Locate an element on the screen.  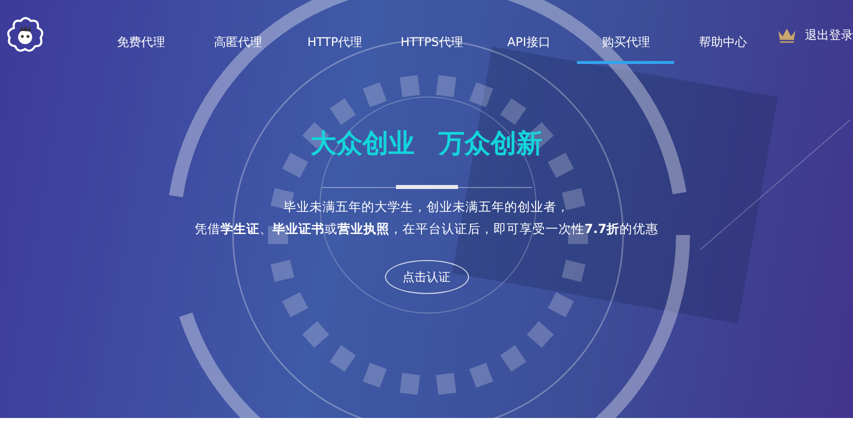
nav-link: 帮助中心 is located at coordinates (723, 35).